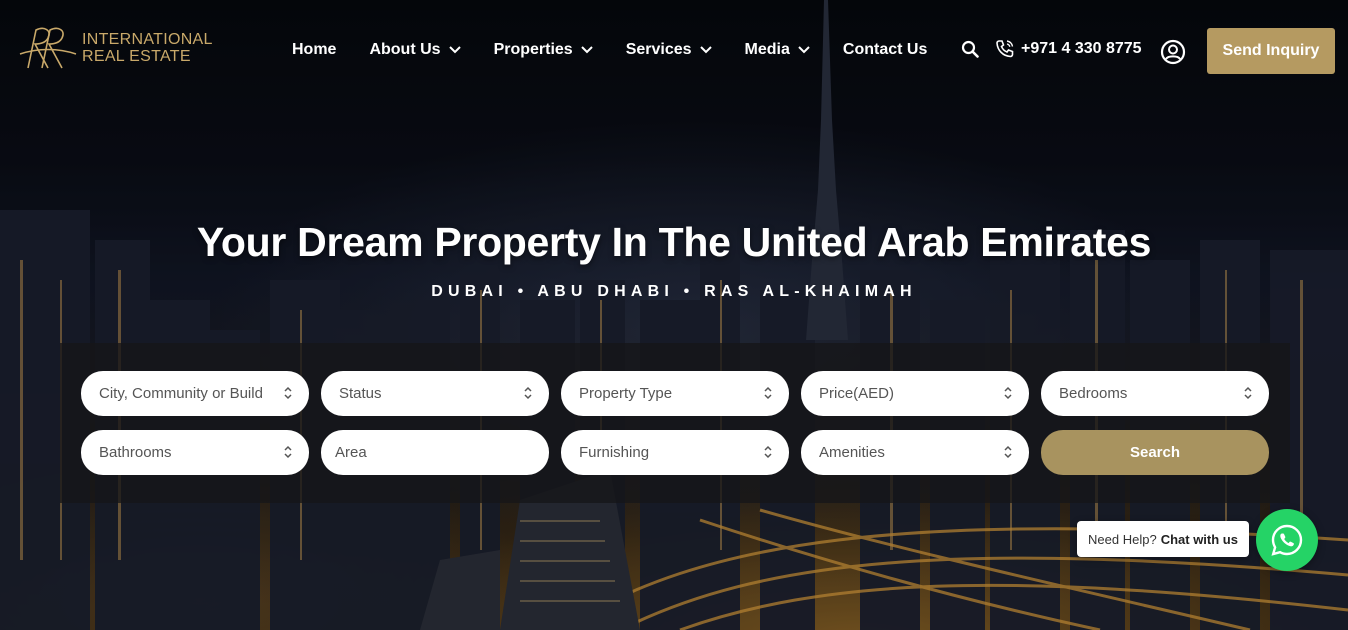  I want to click on brand-name-line2: REAL ESTATE, so click(136, 56).